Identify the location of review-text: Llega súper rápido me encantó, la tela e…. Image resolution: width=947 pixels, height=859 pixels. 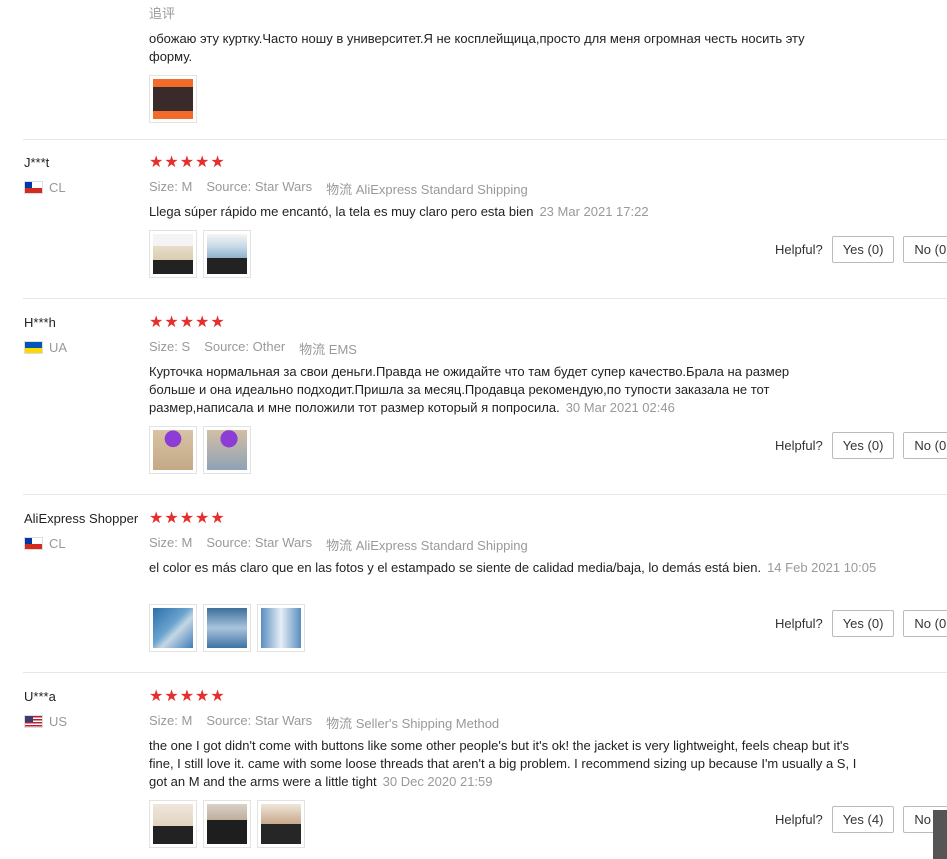
(509, 212).